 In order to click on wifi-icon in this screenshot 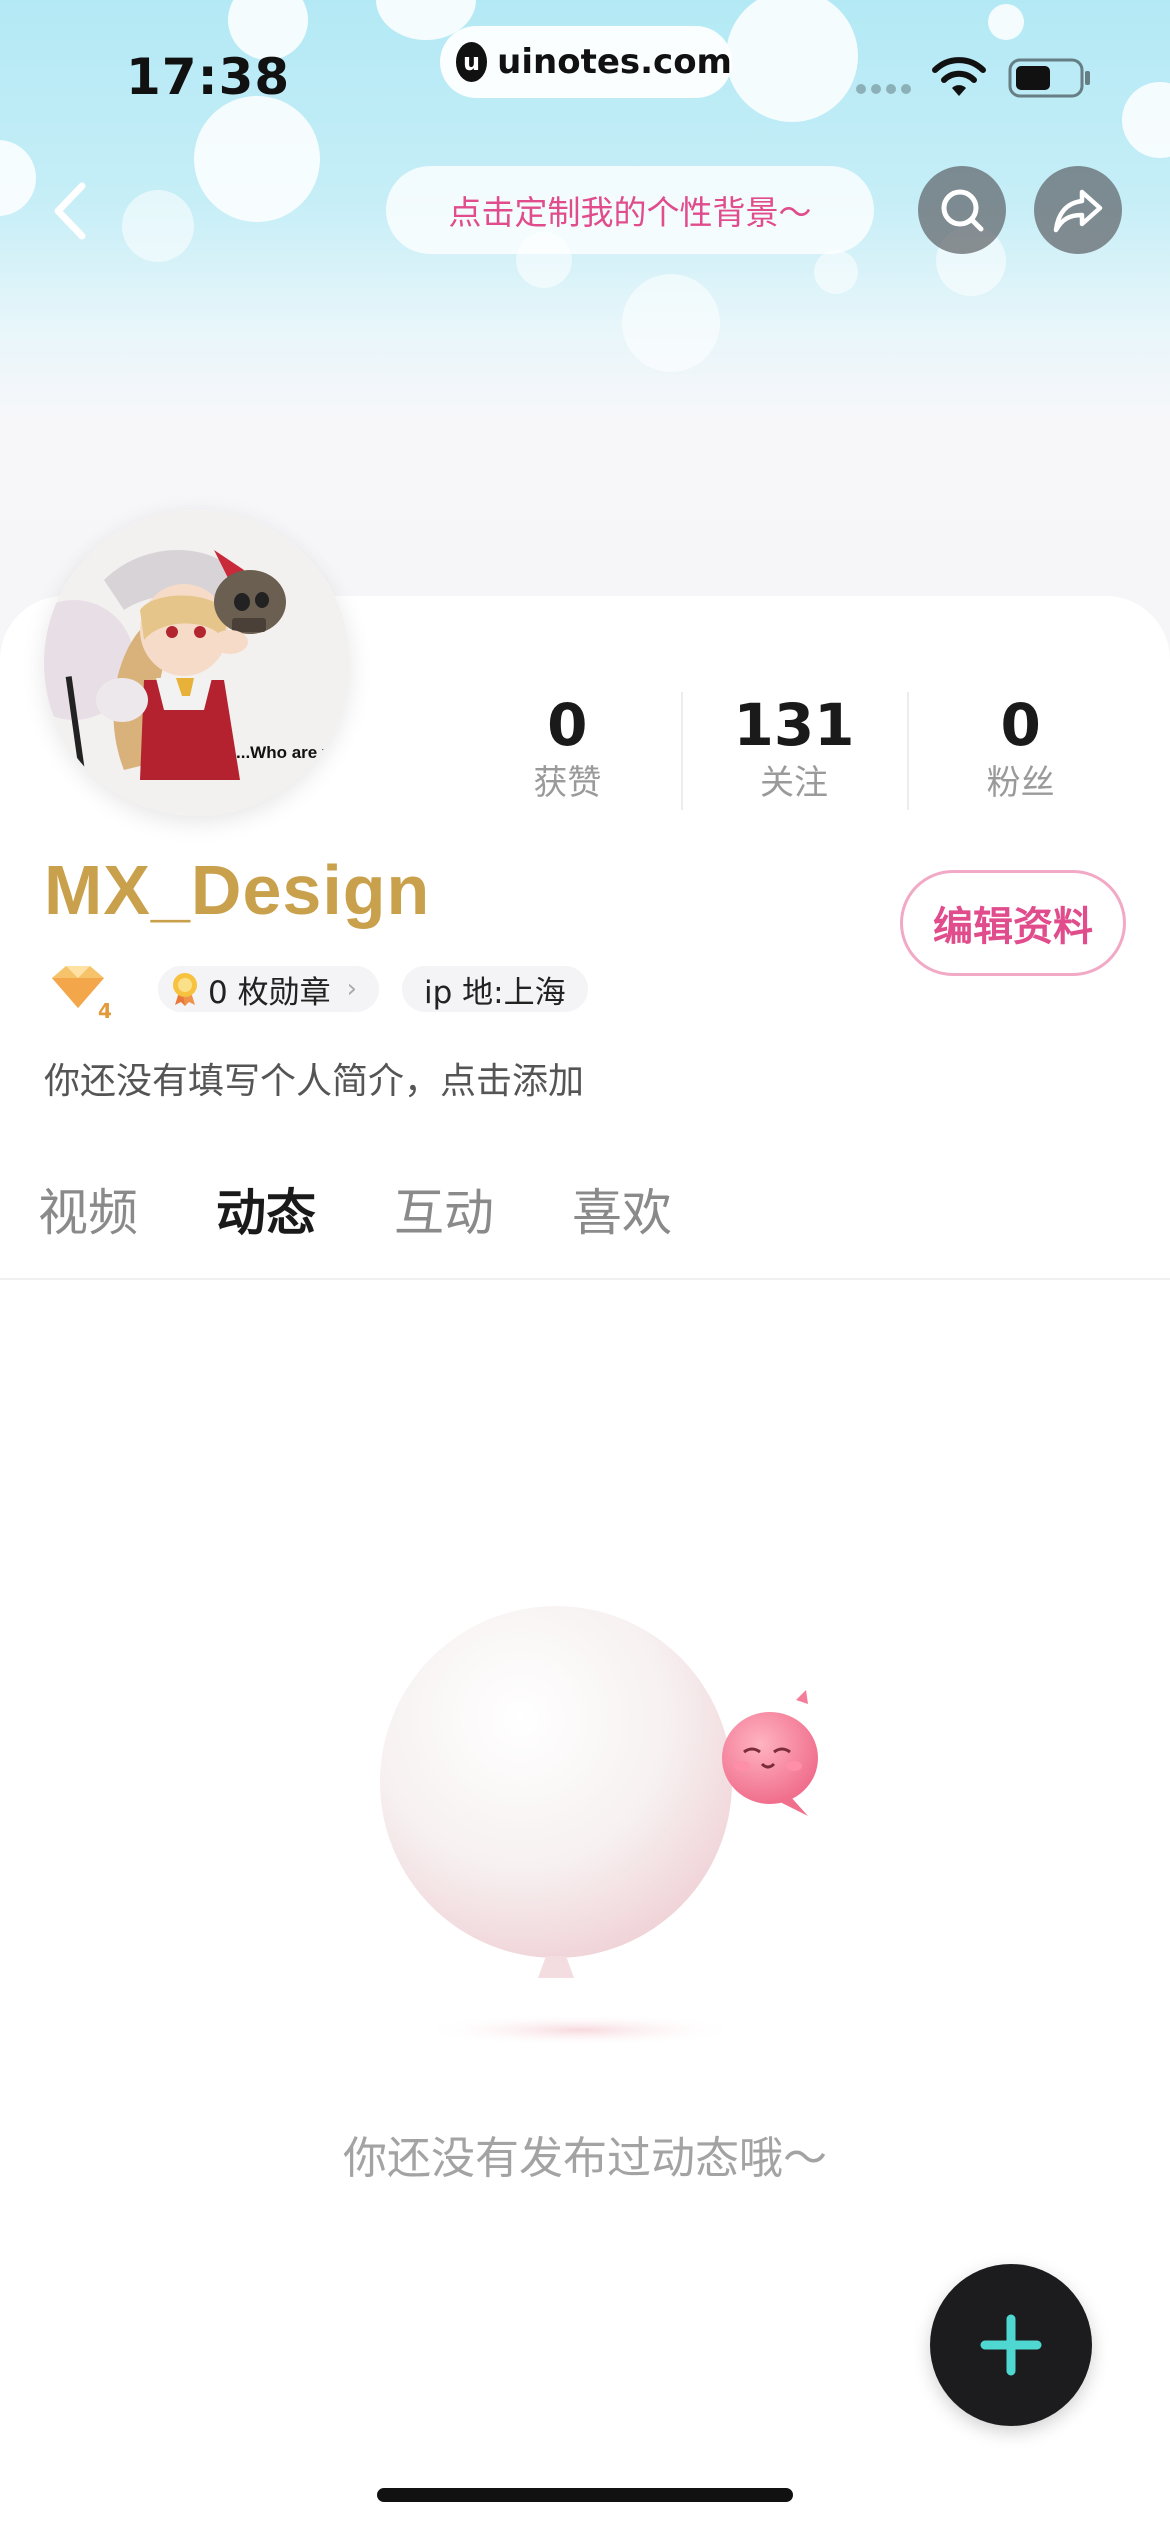, I will do `click(959, 76)`.